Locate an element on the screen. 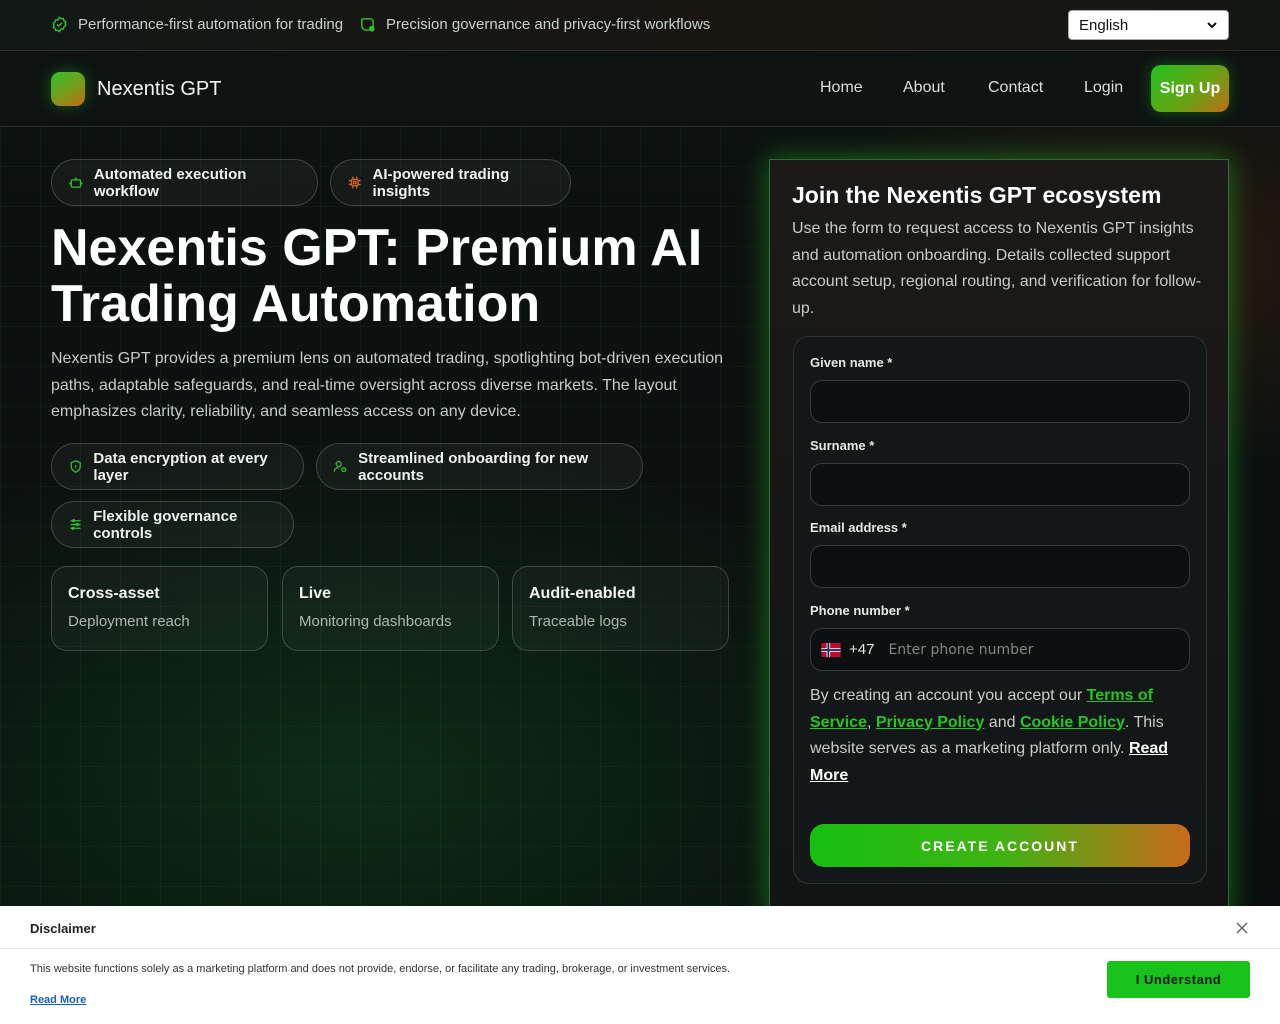 Image resolution: width=1280 pixels, height=1024 pixels. nav-link-login: Login is located at coordinates (1103, 88).